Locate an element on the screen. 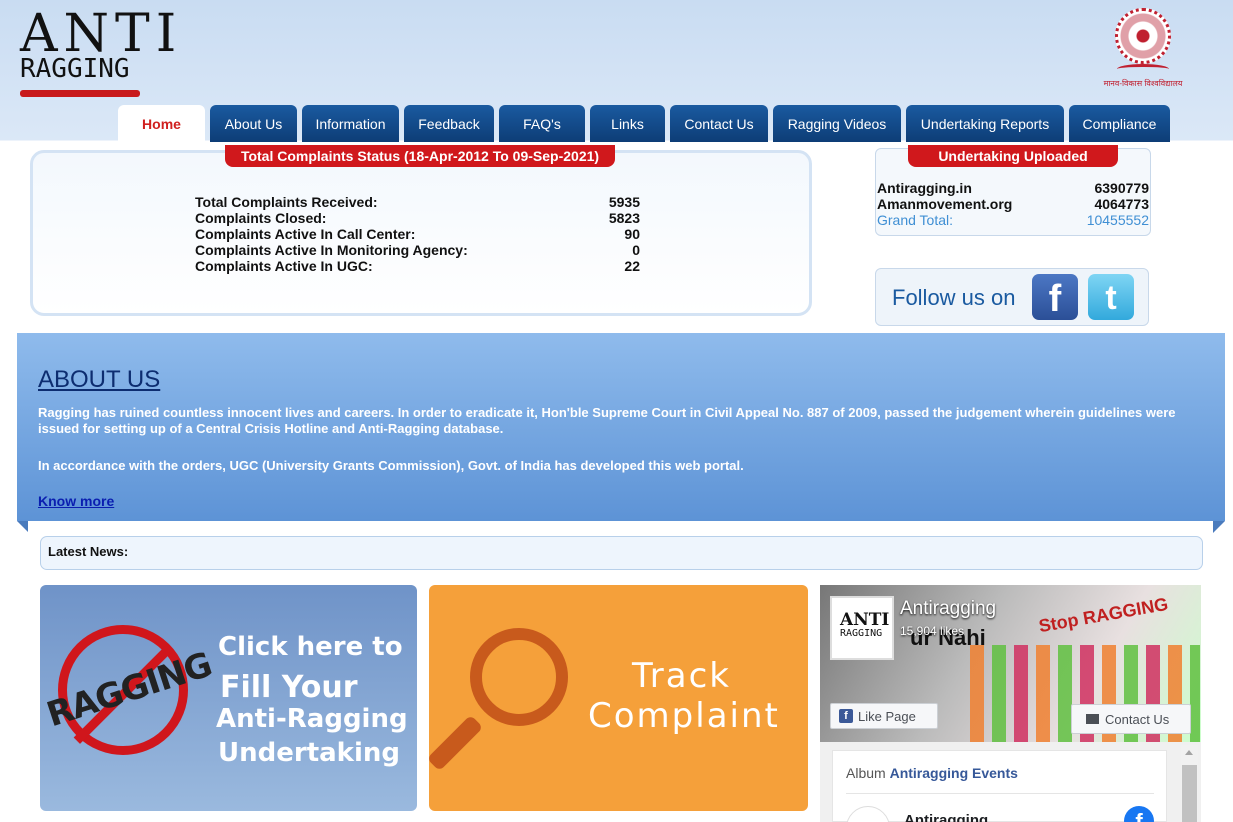  tab-faqs: FAQ's is located at coordinates (542, 123).